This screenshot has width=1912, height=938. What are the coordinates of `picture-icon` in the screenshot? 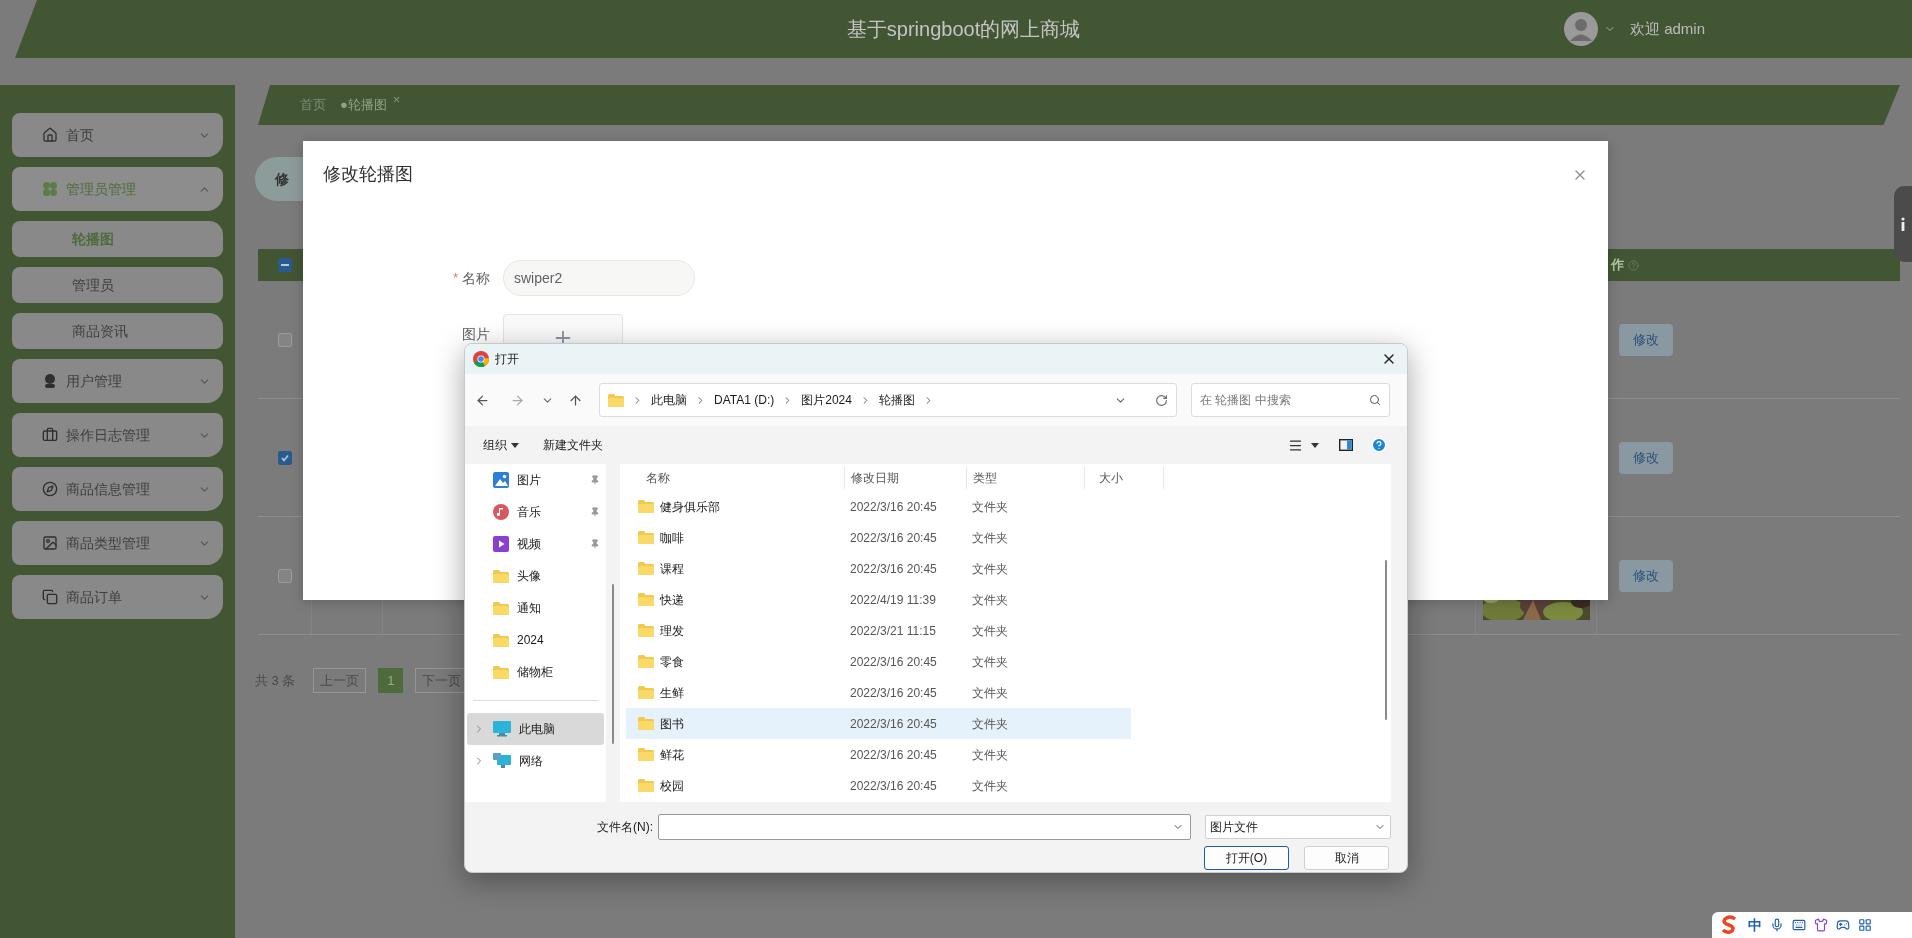 It's located at (501, 480).